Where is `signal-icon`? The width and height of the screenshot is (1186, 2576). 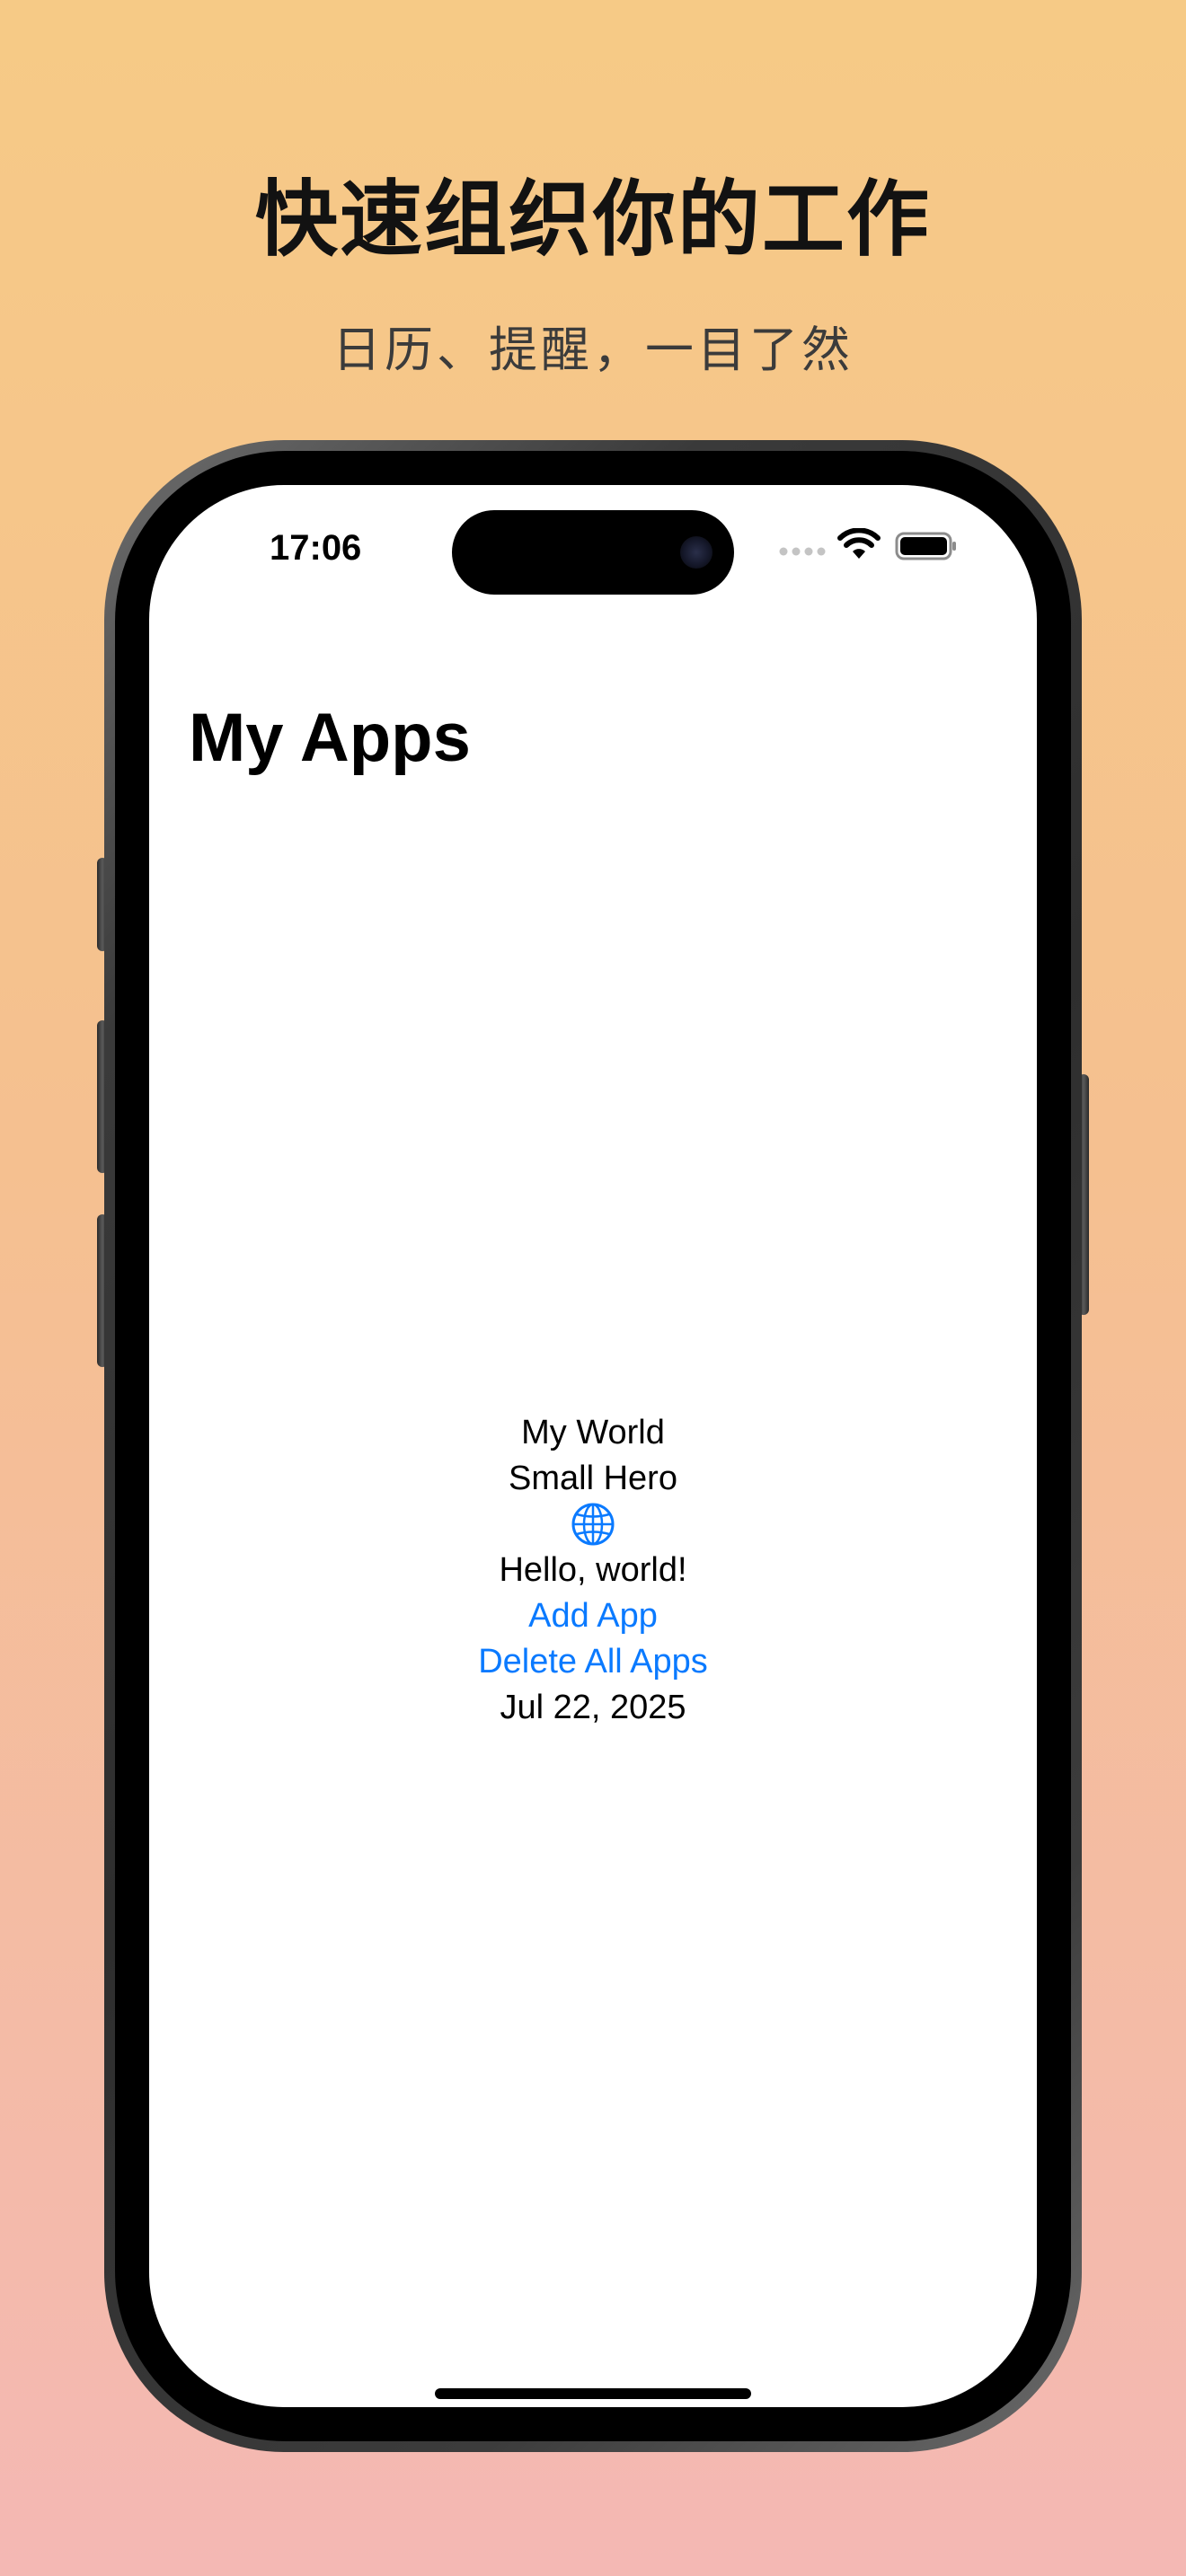
signal-icon is located at coordinates (802, 551).